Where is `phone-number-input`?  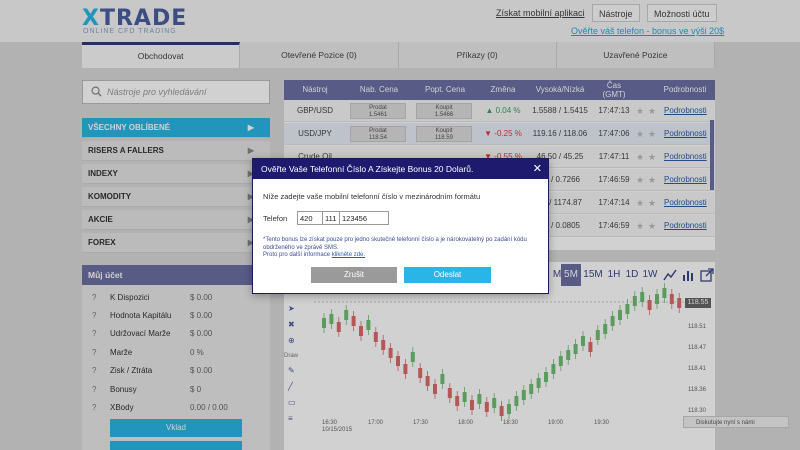
phone-number-input is located at coordinates (364, 218).